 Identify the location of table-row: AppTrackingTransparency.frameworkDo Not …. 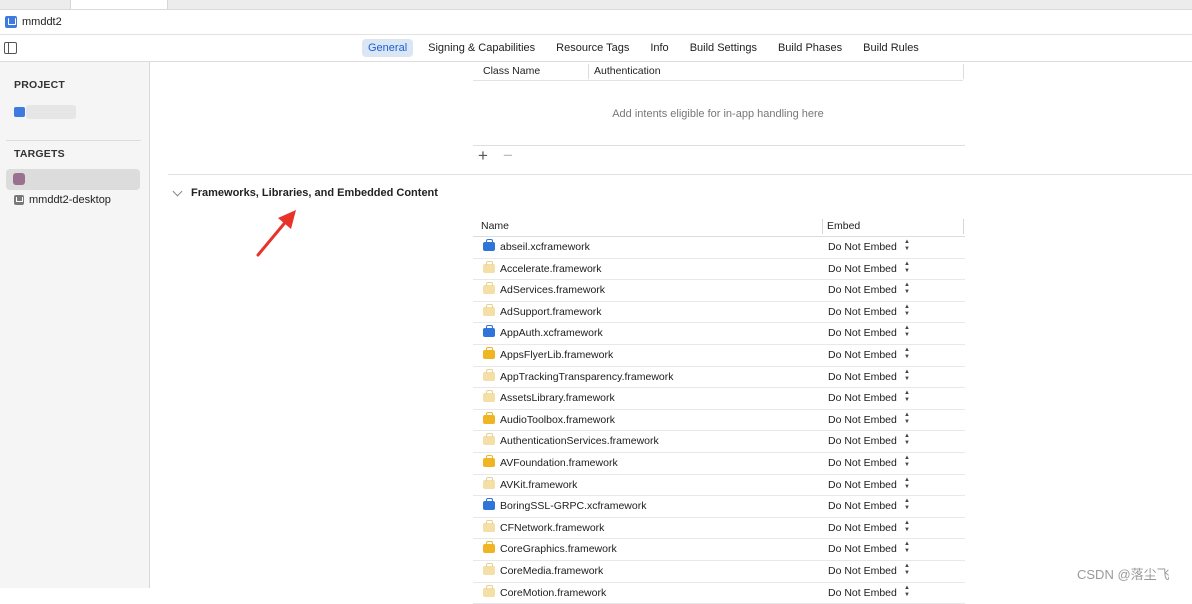
(719, 378).